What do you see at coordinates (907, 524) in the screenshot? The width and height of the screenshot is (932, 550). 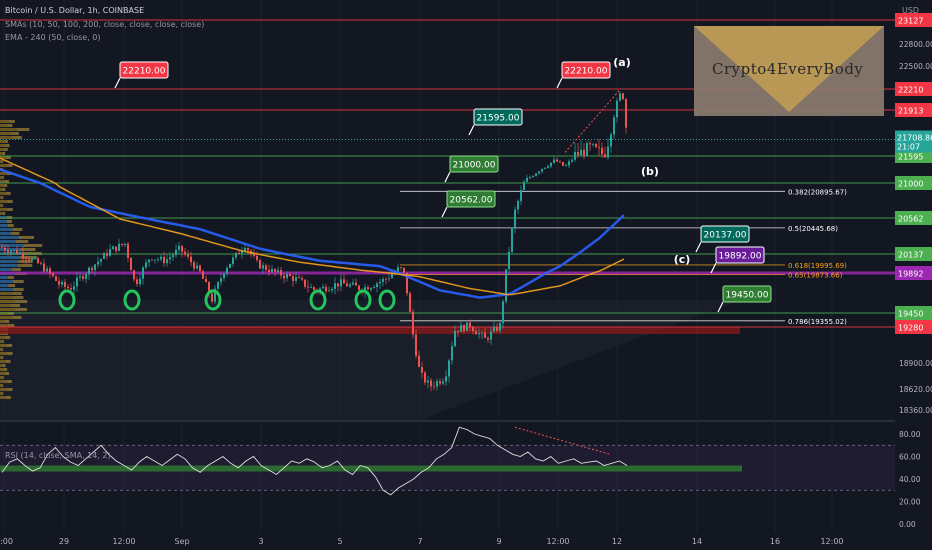 I see `rsi-tick-label: 0.00` at bounding box center [907, 524].